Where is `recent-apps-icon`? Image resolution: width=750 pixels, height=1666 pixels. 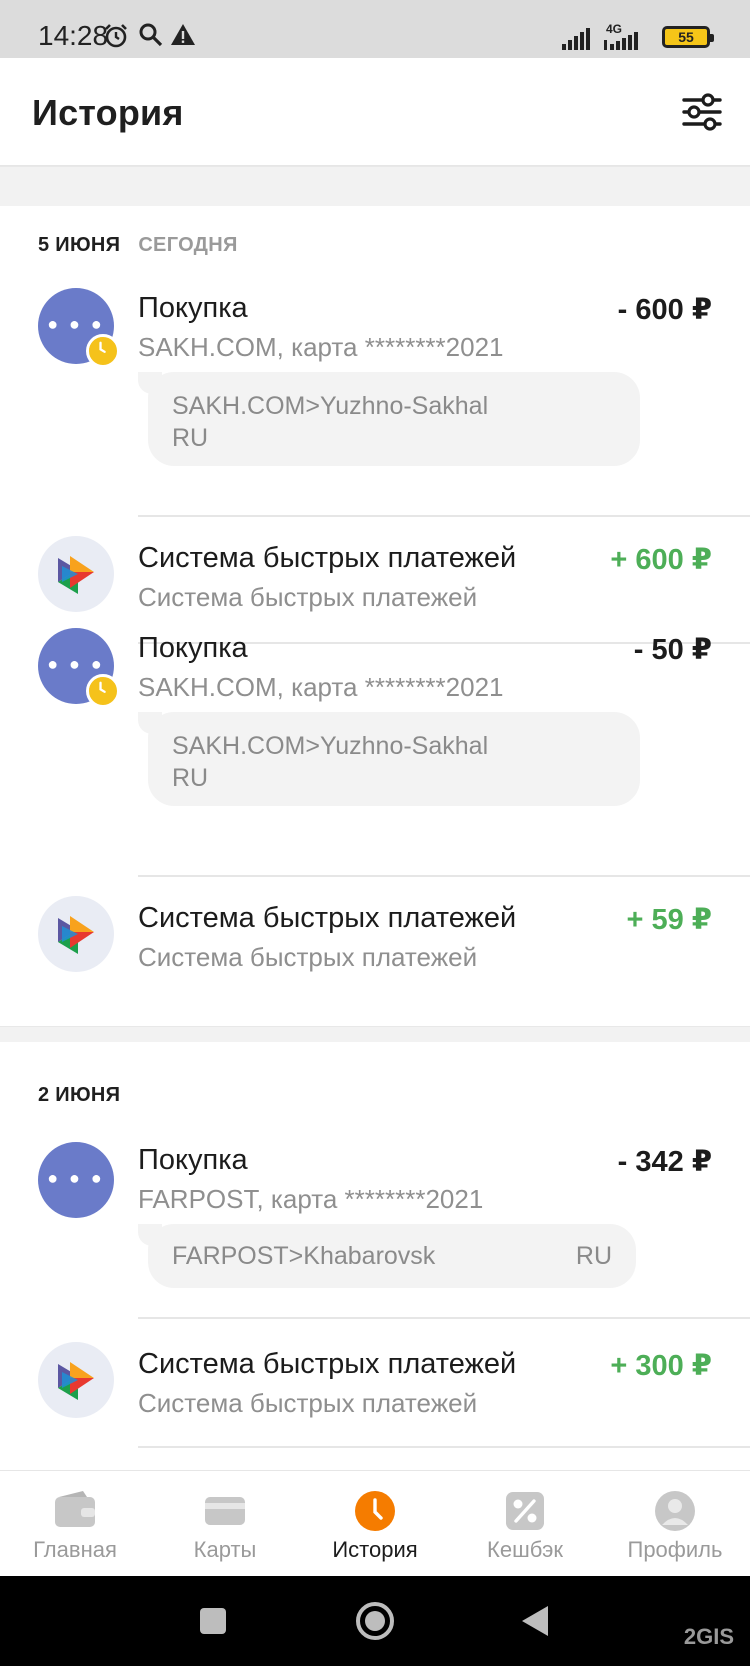 recent-apps-icon is located at coordinates (213, 1621).